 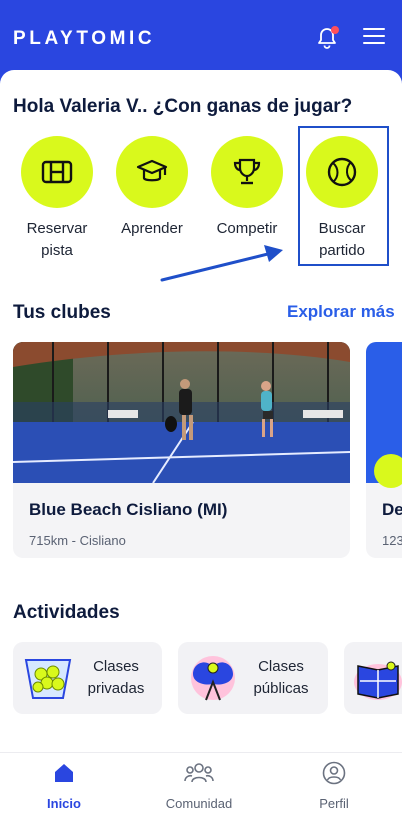 What do you see at coordinates (57, 239) in the screenshot?
I see `action-label: Reservar pista` at bounding box center [57, 239].